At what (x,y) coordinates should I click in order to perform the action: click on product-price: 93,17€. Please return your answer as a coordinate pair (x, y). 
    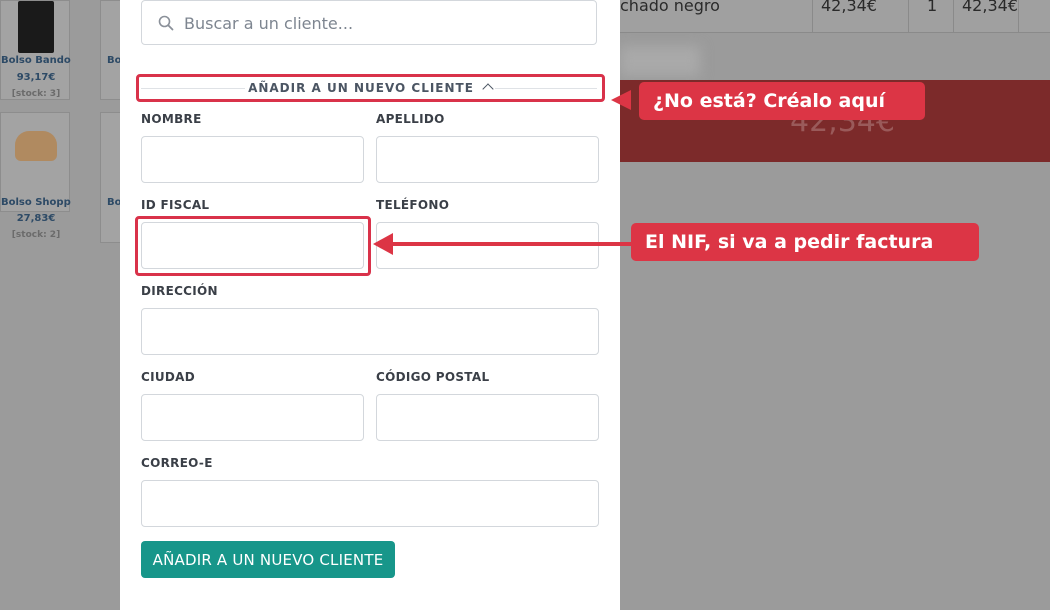
    Looking at the image, I should click on (36, 77).